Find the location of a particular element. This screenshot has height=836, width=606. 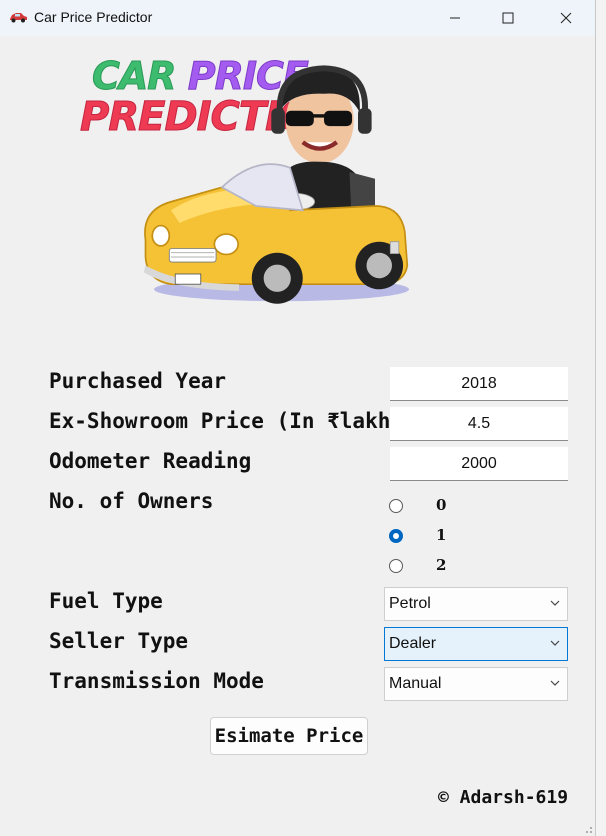

car-driver-illustration is located at coordinates (276, 184).